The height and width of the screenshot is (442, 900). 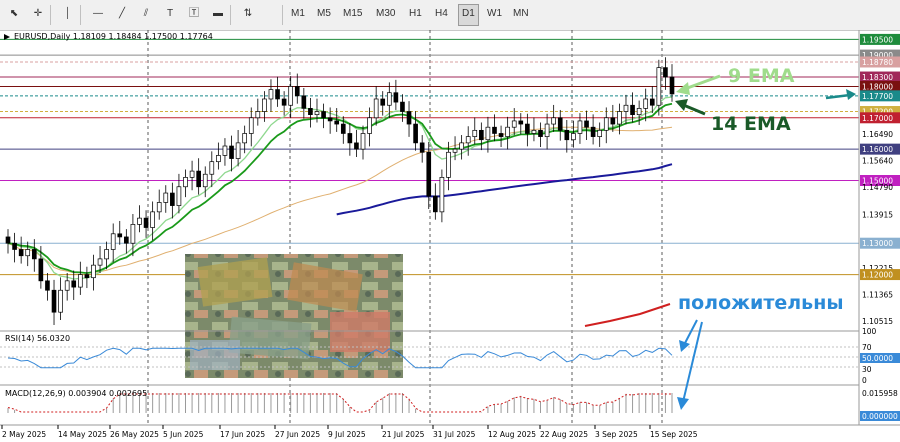 I want to click on cursor-icon: ⬉, so click(x=14, y=14).